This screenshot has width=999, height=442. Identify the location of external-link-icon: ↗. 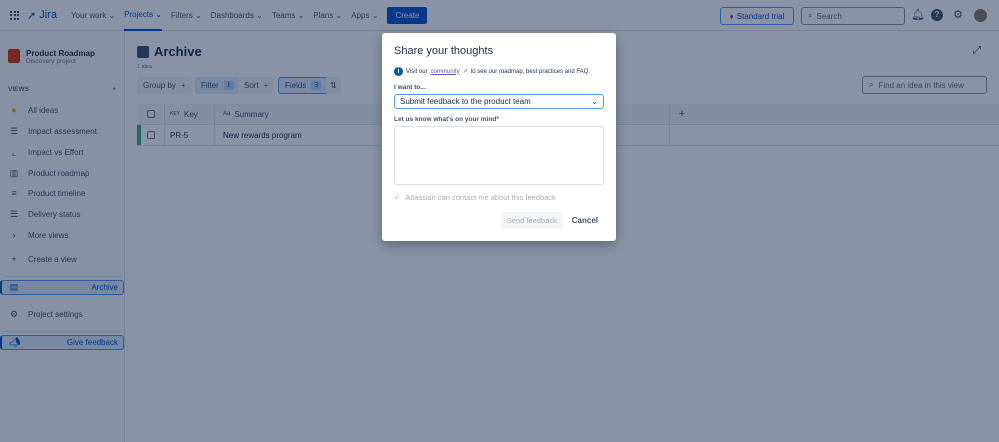
(465, 72).